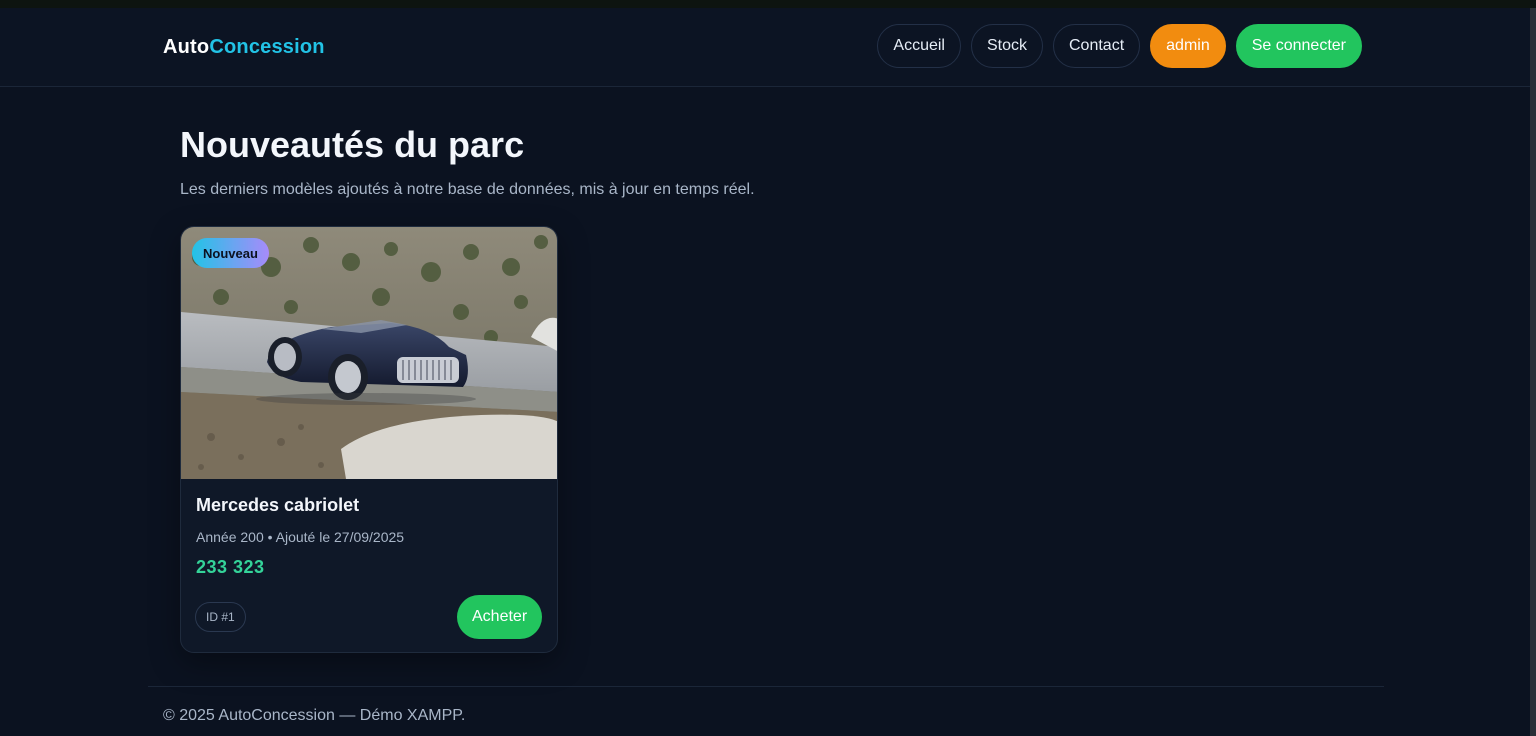 Image resolution: width=1536 pixels, height=736 pixels. What do you see at coordinates (186, 47) in the screenshot?
I see `brand-logo-part1: Auto` at bounding box center [186, 47].